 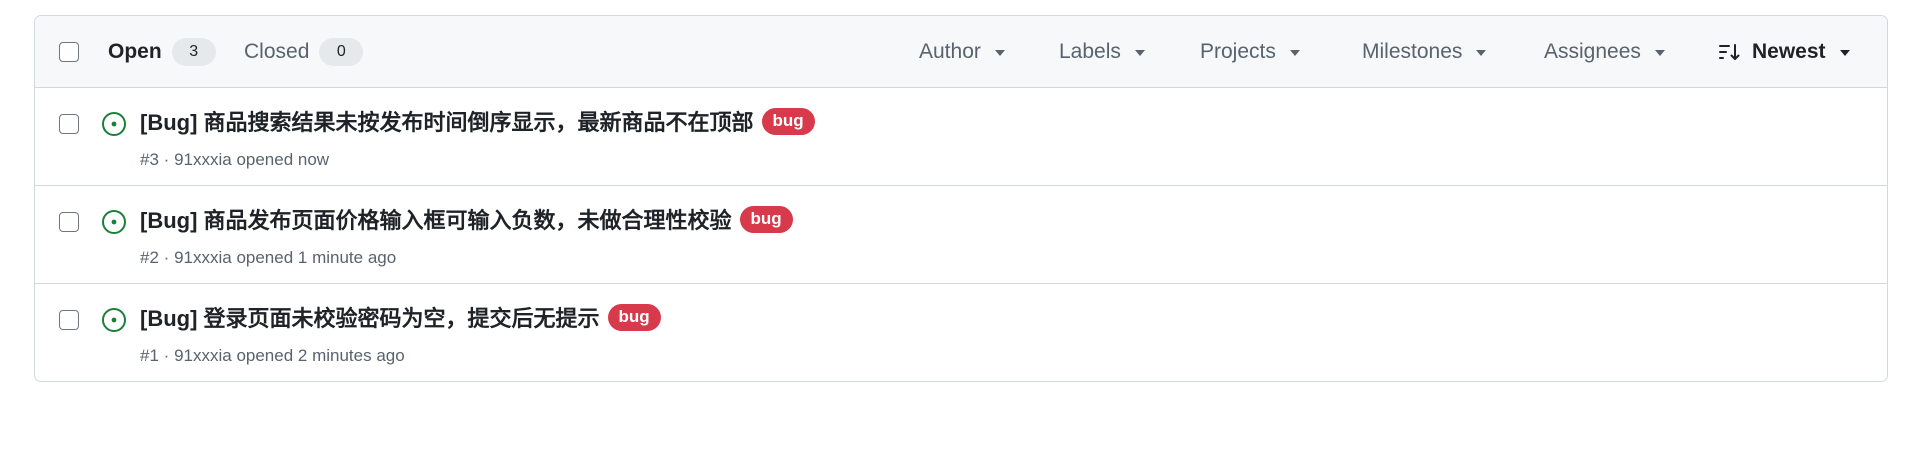 I want to click on labels-filter: Labels, so click(x=1102, y=52).